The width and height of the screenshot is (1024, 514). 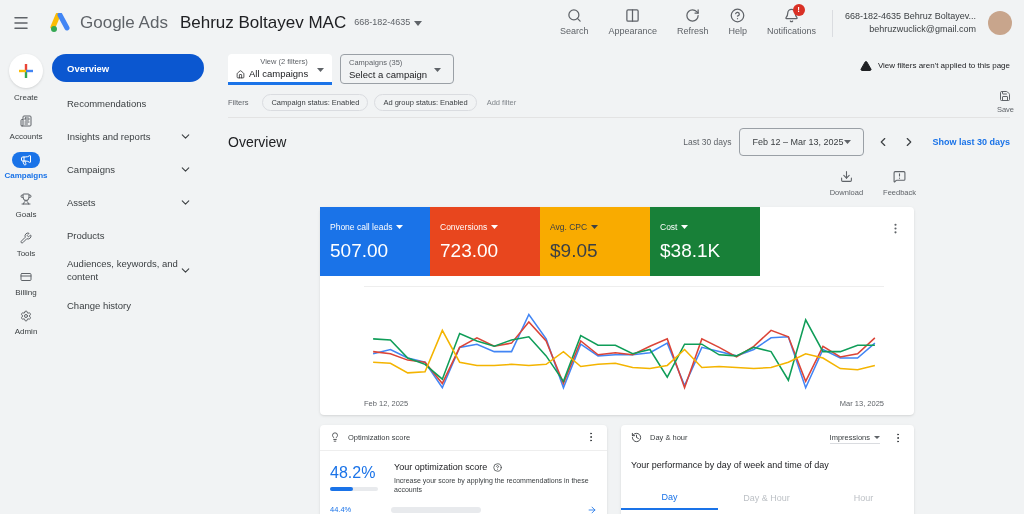 What do you see at coordinates (128, 202) in the screenshot?
I see `nav-item: Assets` at bounding box center [128, 202].